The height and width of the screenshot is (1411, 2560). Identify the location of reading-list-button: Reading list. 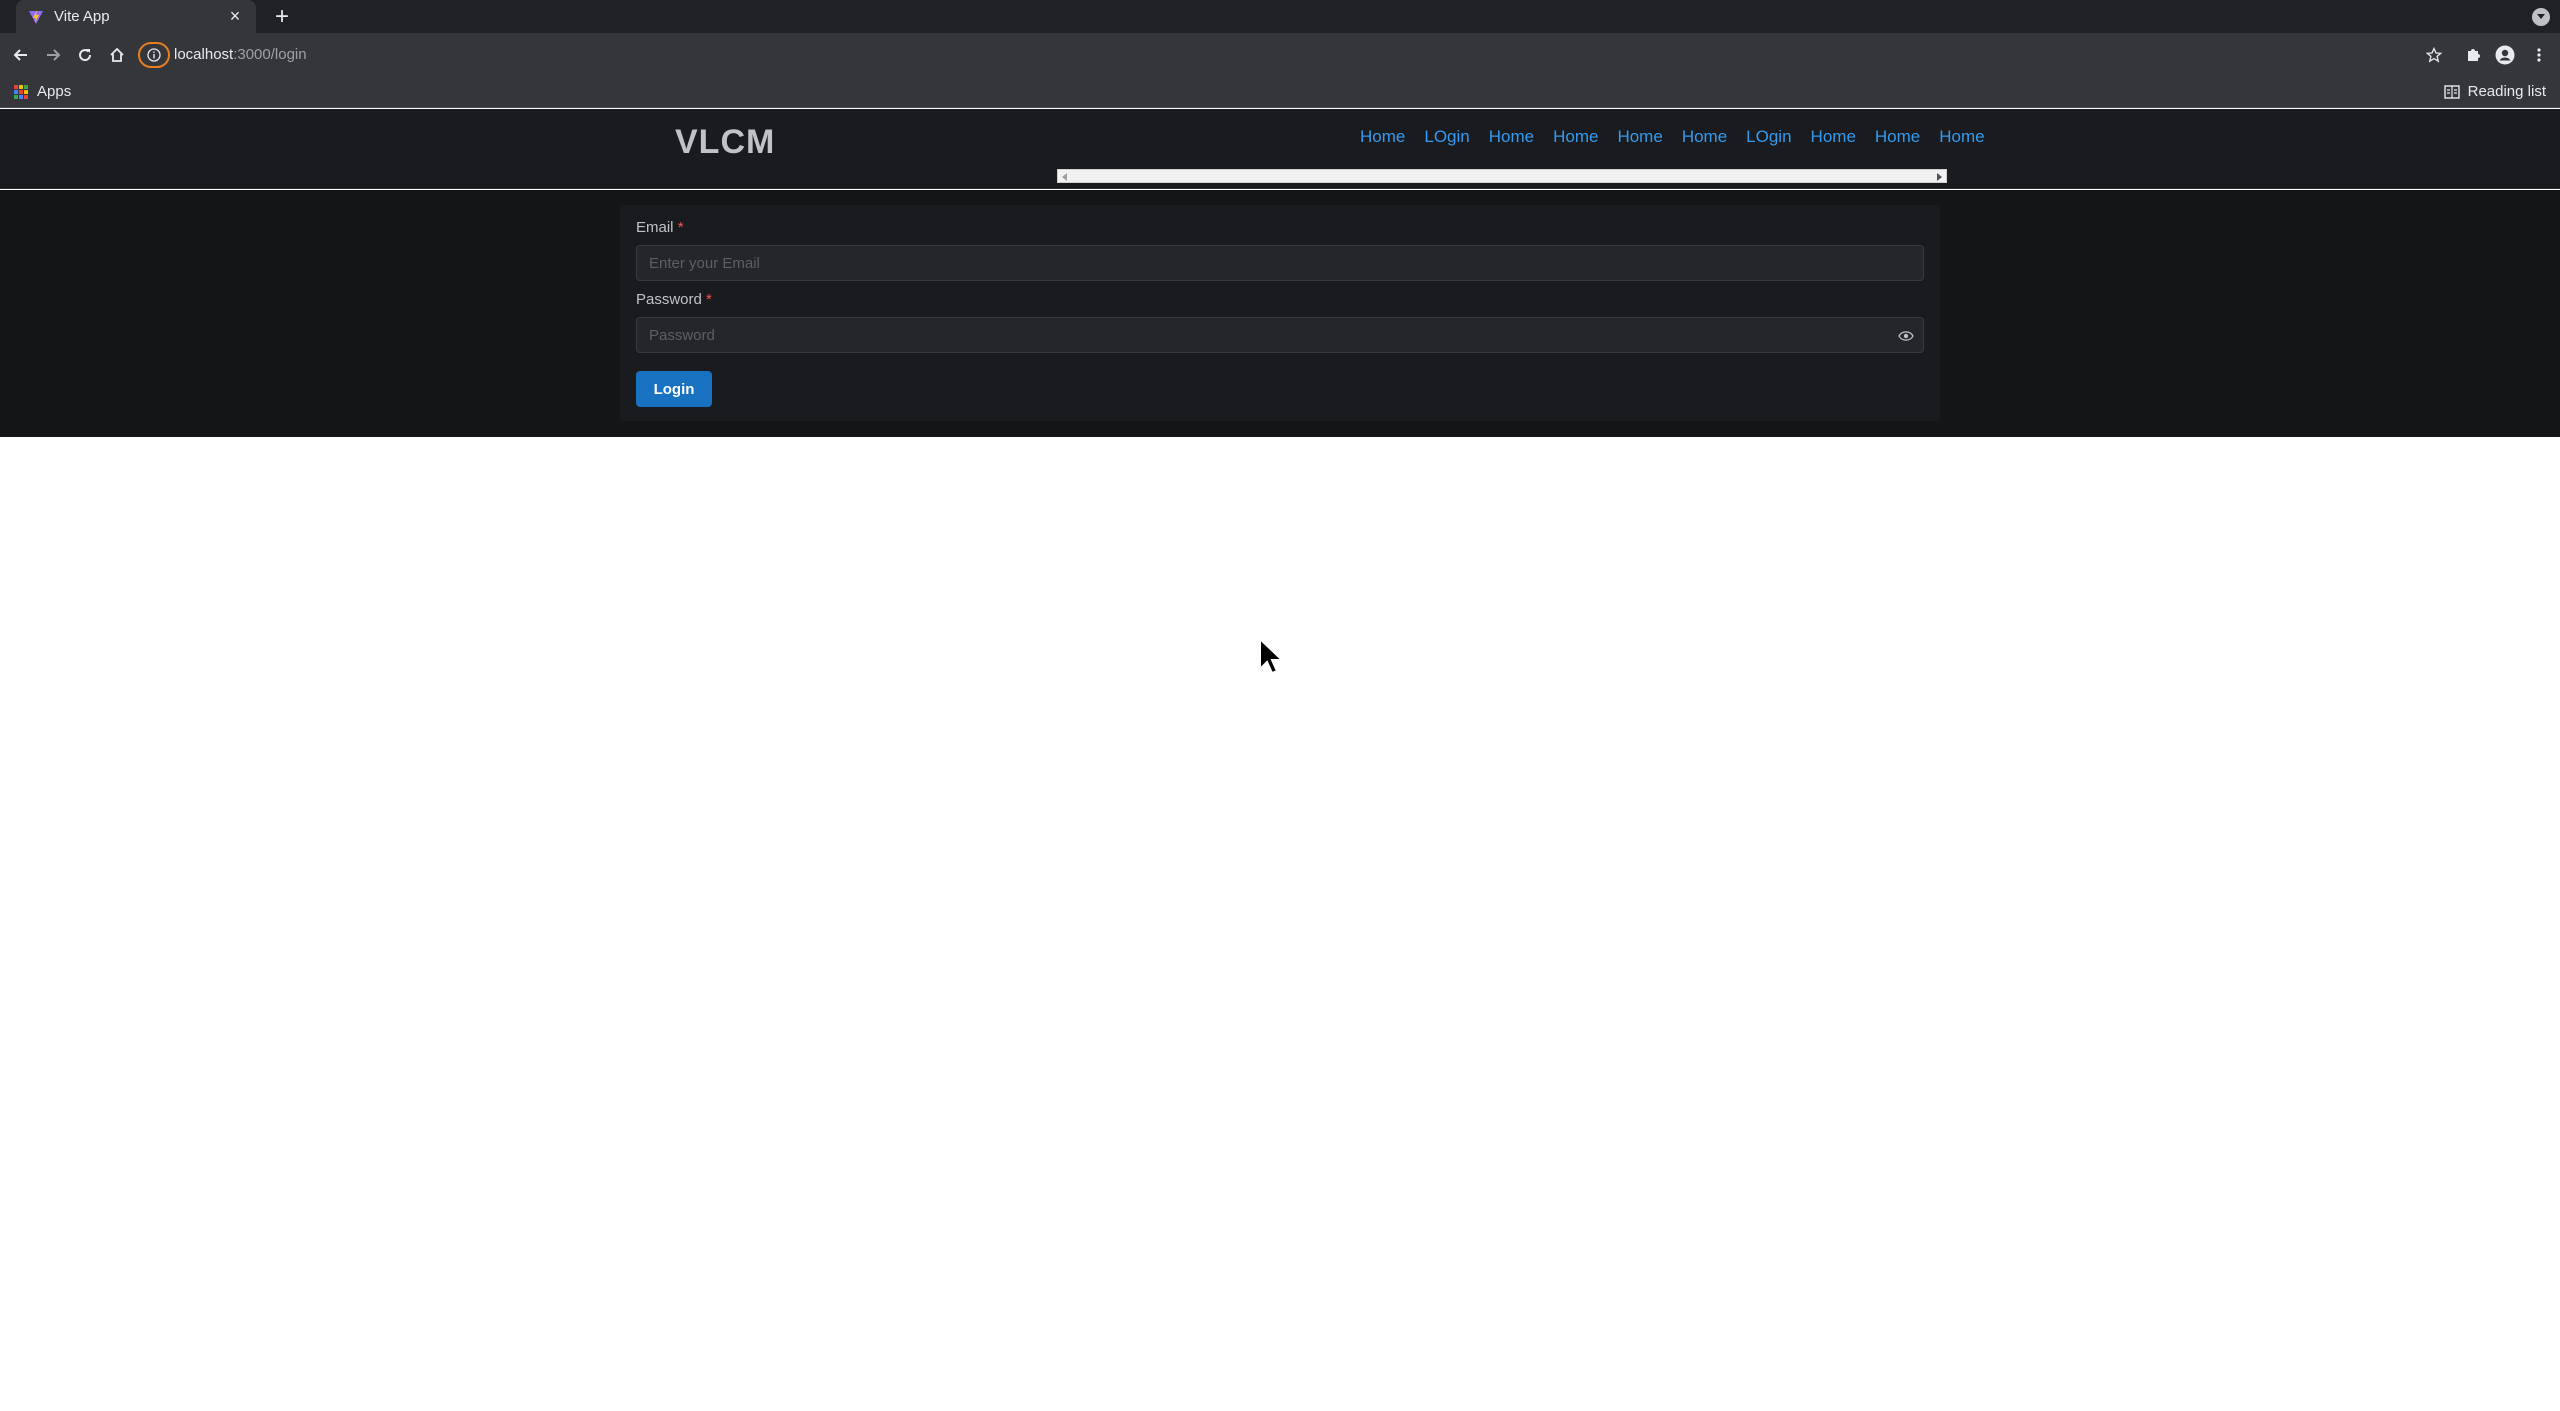
(2494, 91).